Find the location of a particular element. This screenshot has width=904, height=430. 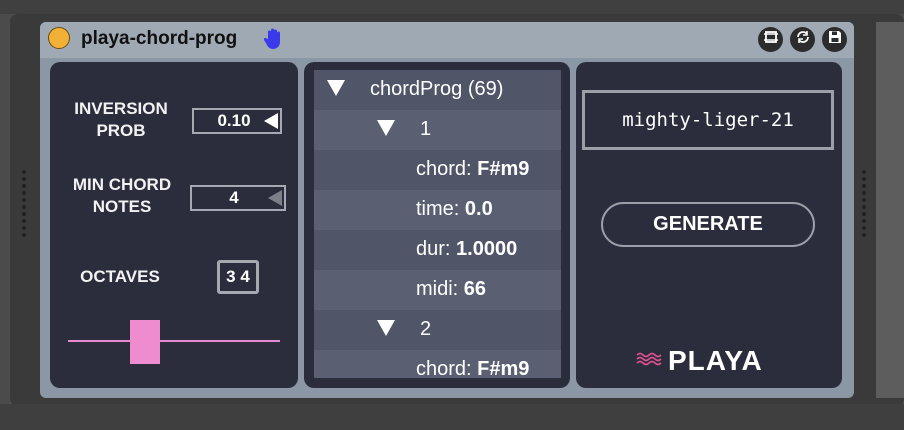

tree-node-2-label: 2 is located at coordinates (426, 329).